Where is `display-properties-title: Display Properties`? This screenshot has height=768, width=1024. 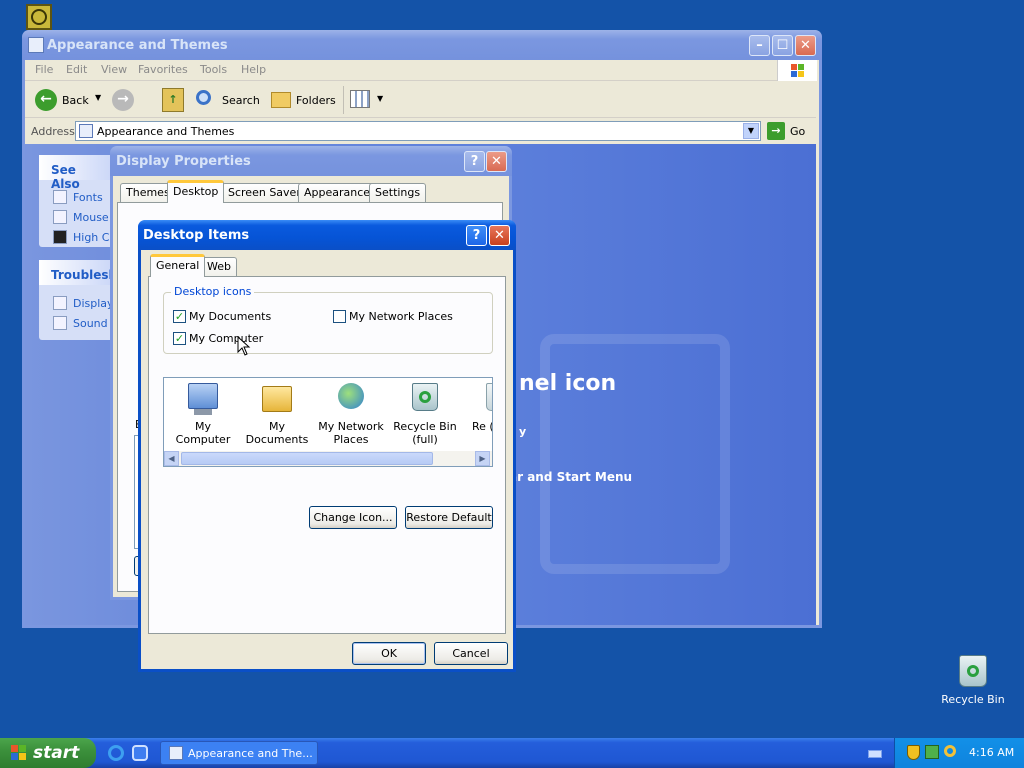
display-properties-title: Display Properties is located at coordinates (183, 161).